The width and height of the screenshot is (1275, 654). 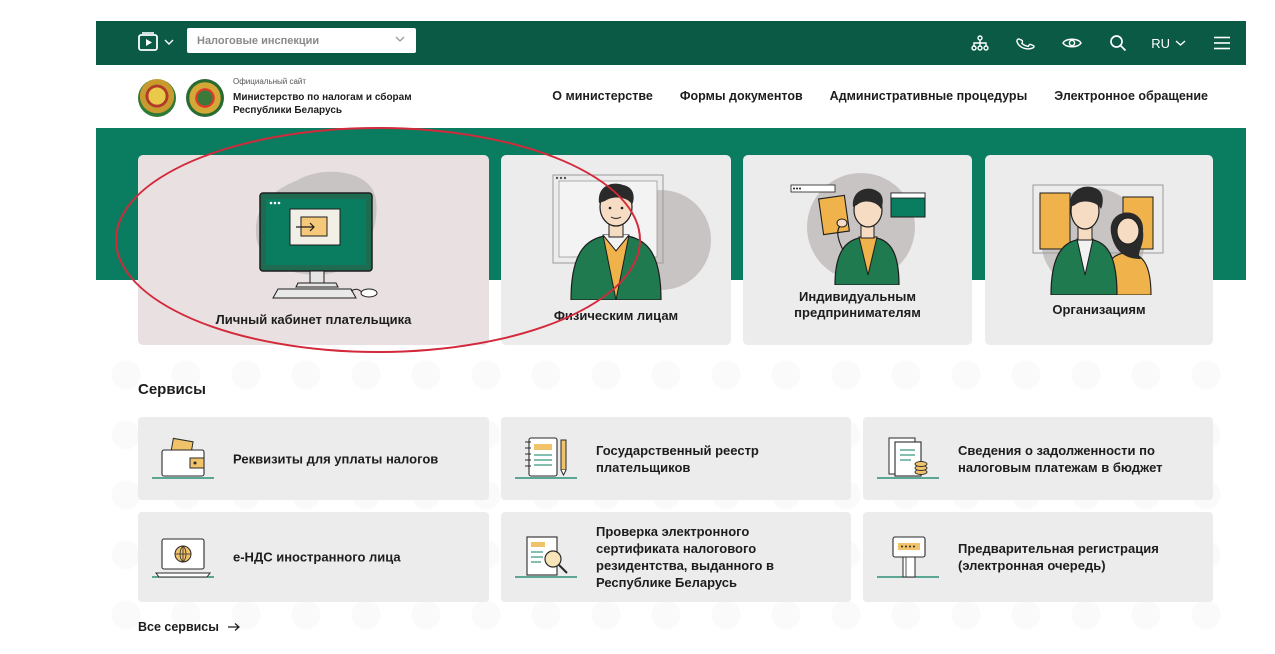 I want to click on card-label: Организациям, so click(x=1099, y=309).